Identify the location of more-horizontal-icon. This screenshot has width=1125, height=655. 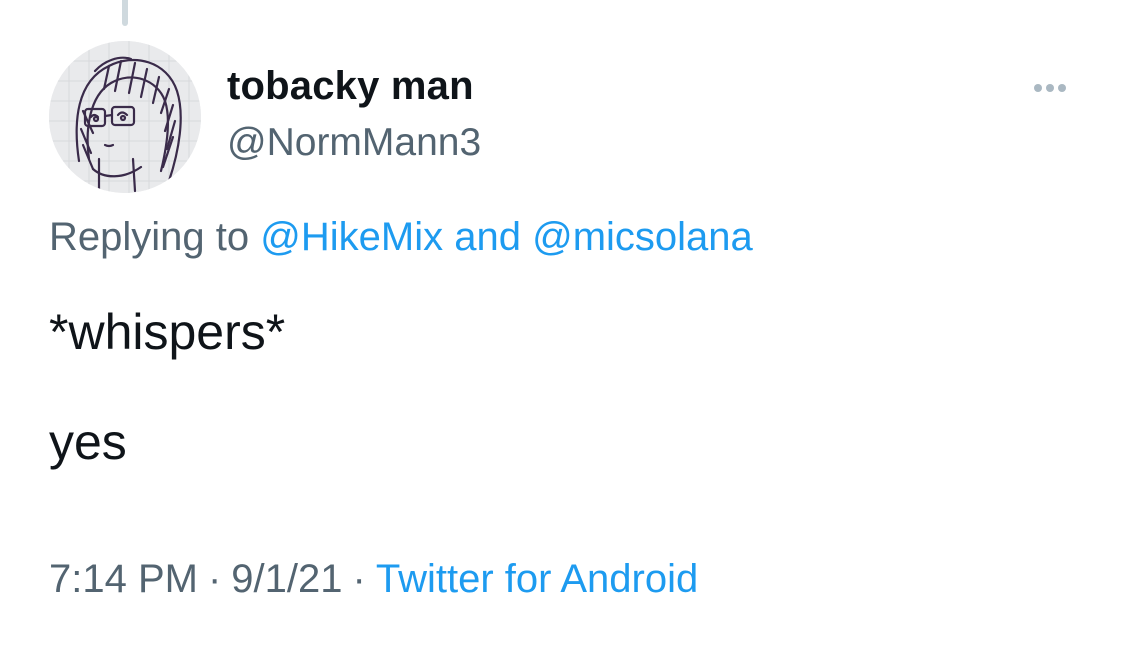
(1038, 88).